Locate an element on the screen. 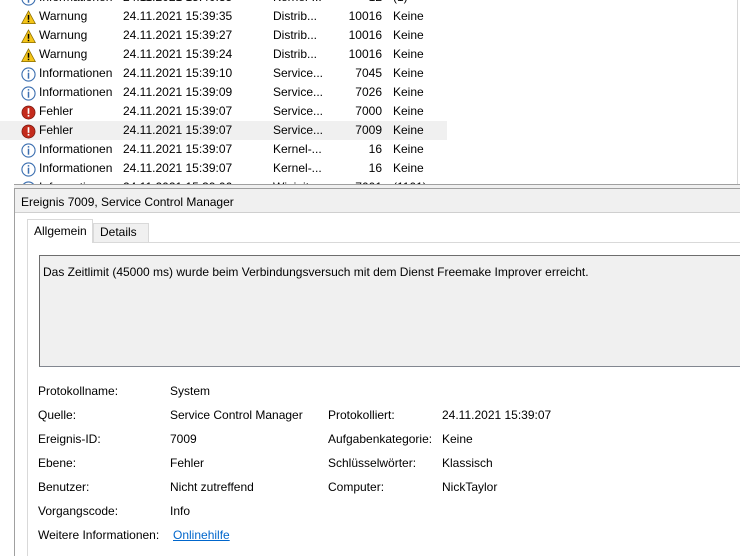 This screenshot has width=740, height=556. aufgabenkategorie-value: Keine is located at coordinates (457, 439).